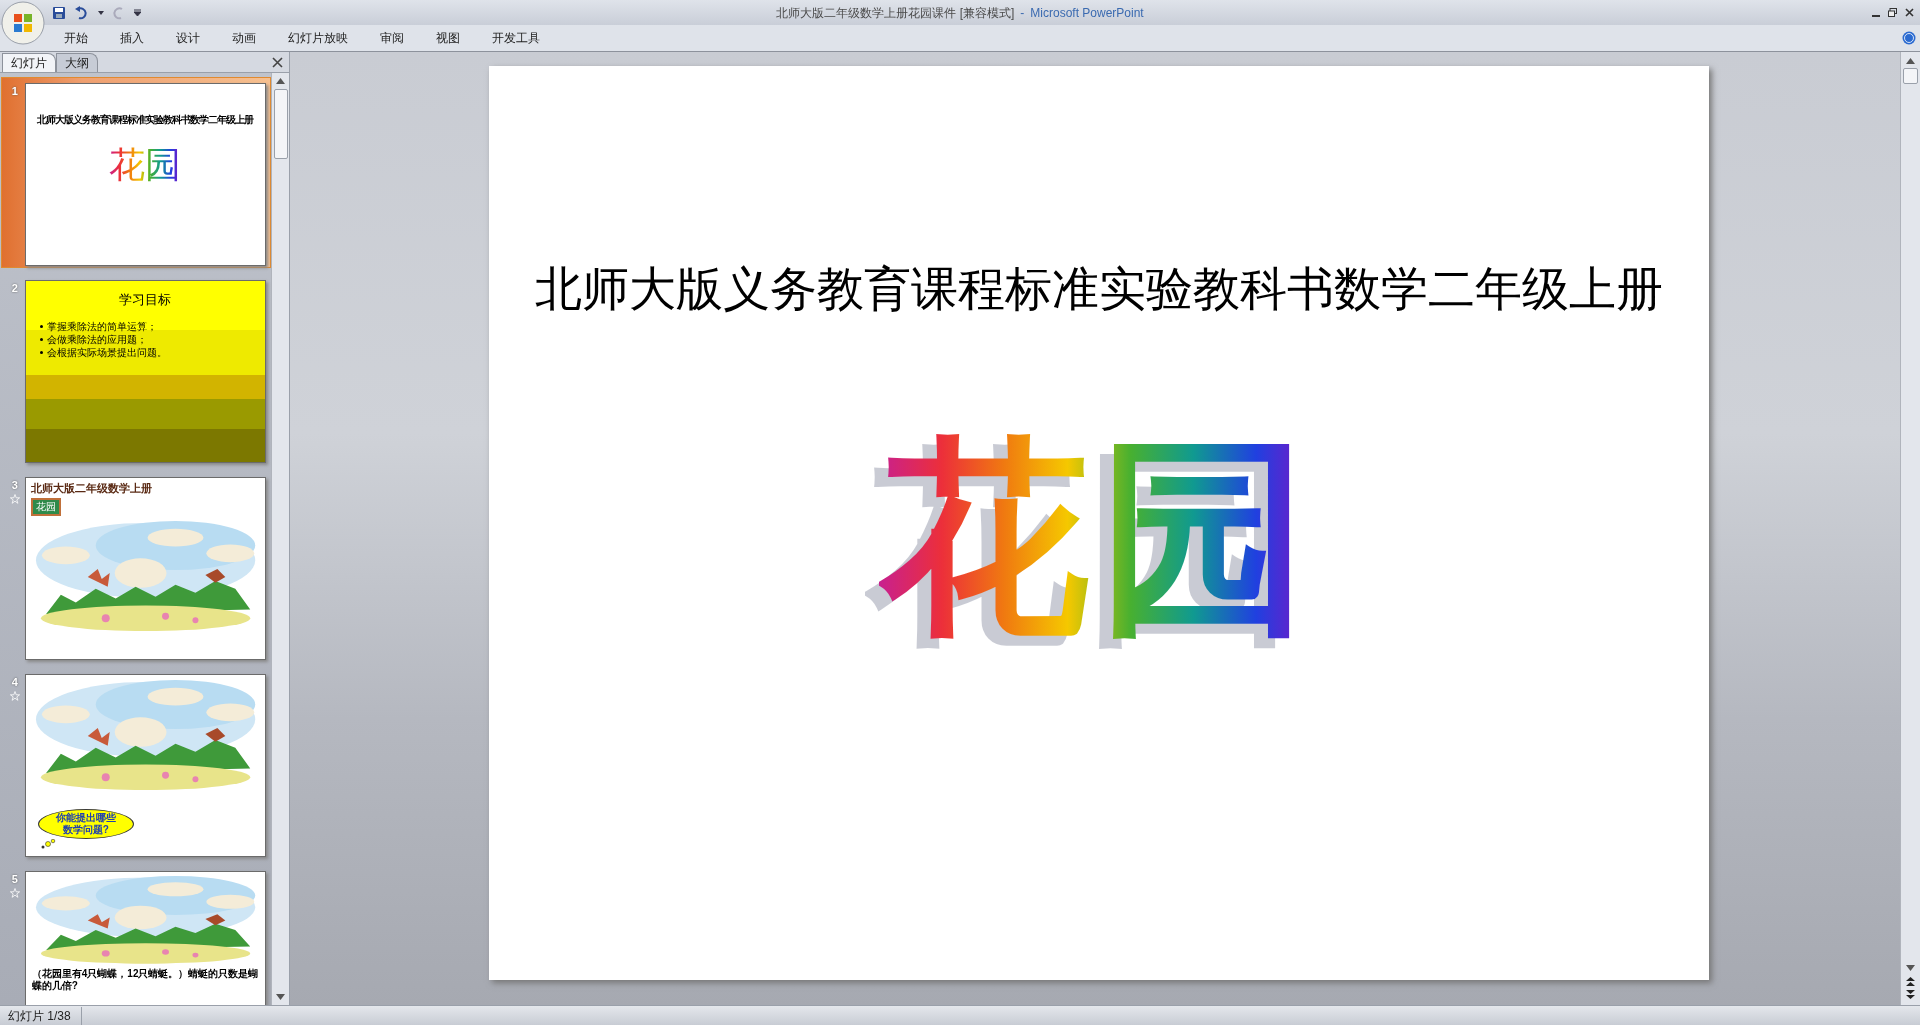 The height and width of the screenshot is (1025, 1920). What do you see at coordinates (45, 506) in the screenshot?
I see `badge: 花园` at bounding box center [45, 506].